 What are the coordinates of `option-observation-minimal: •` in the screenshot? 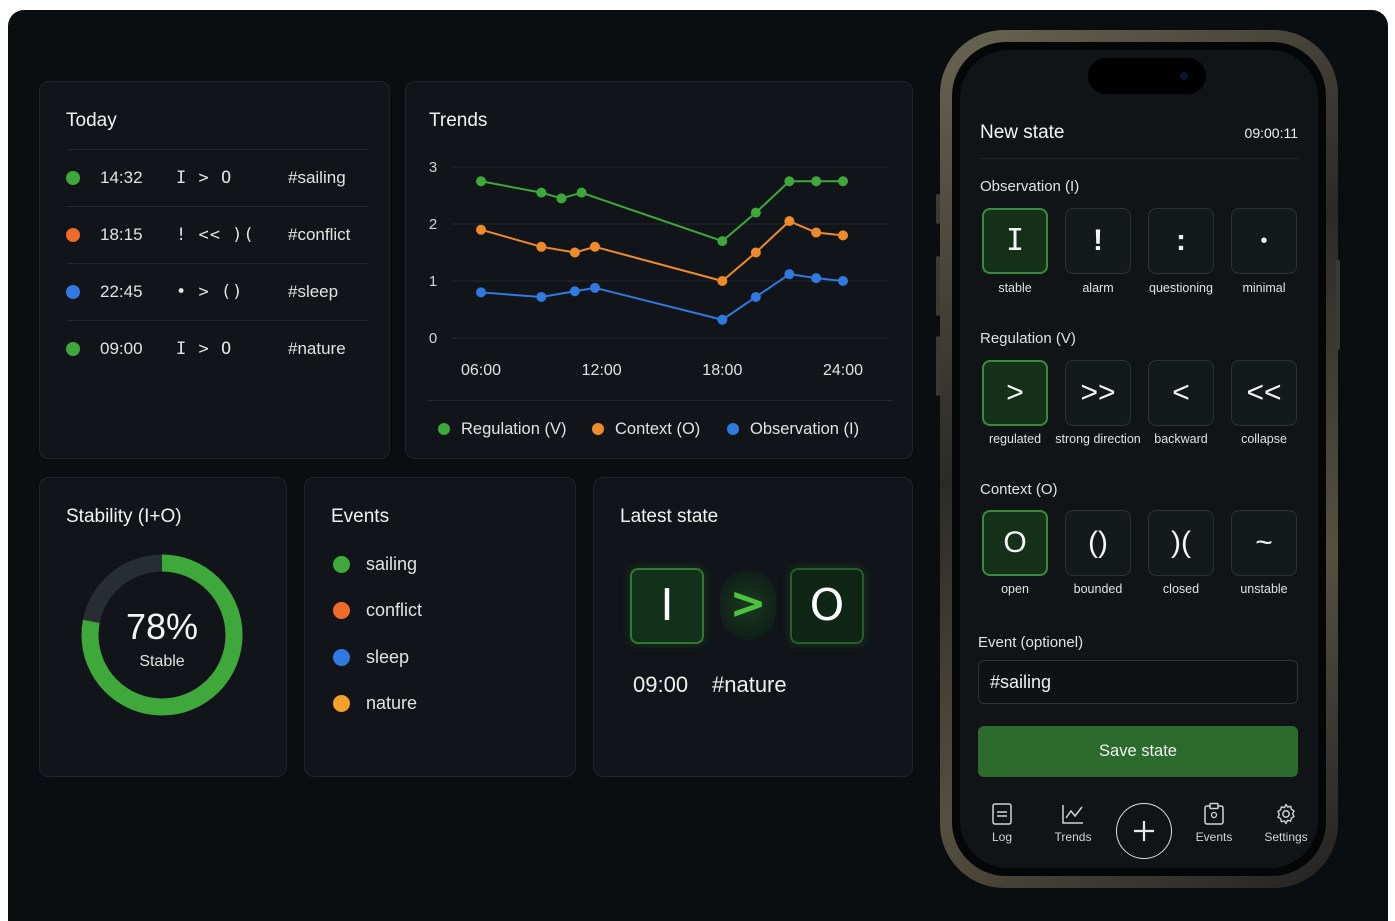 It's located at (1264, 241).